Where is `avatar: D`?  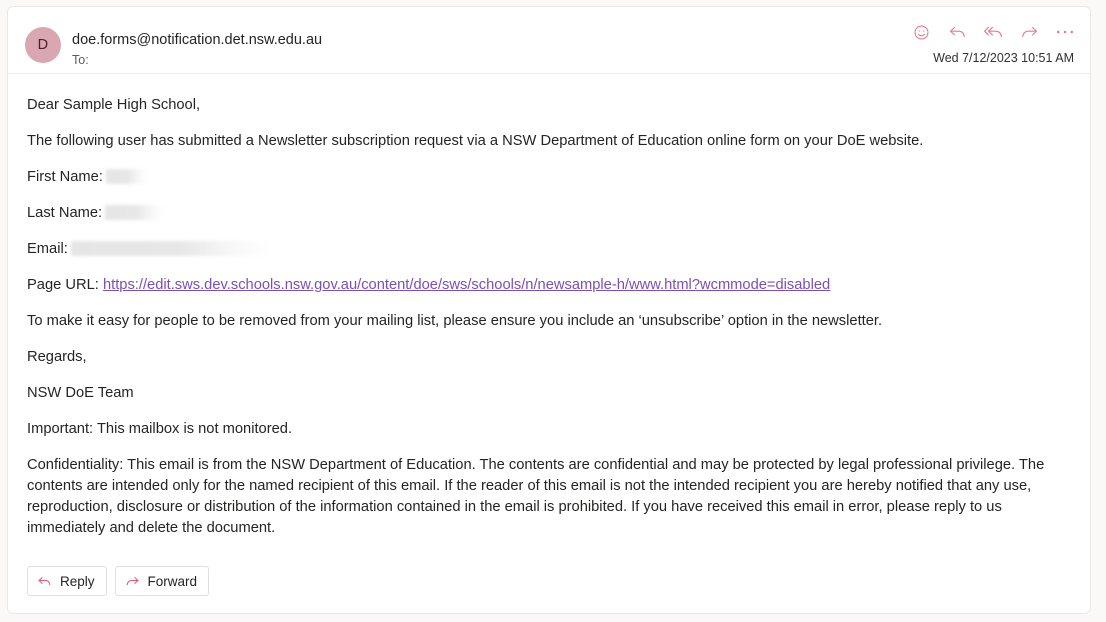 avatar: D is located at coordinates (43, 45).